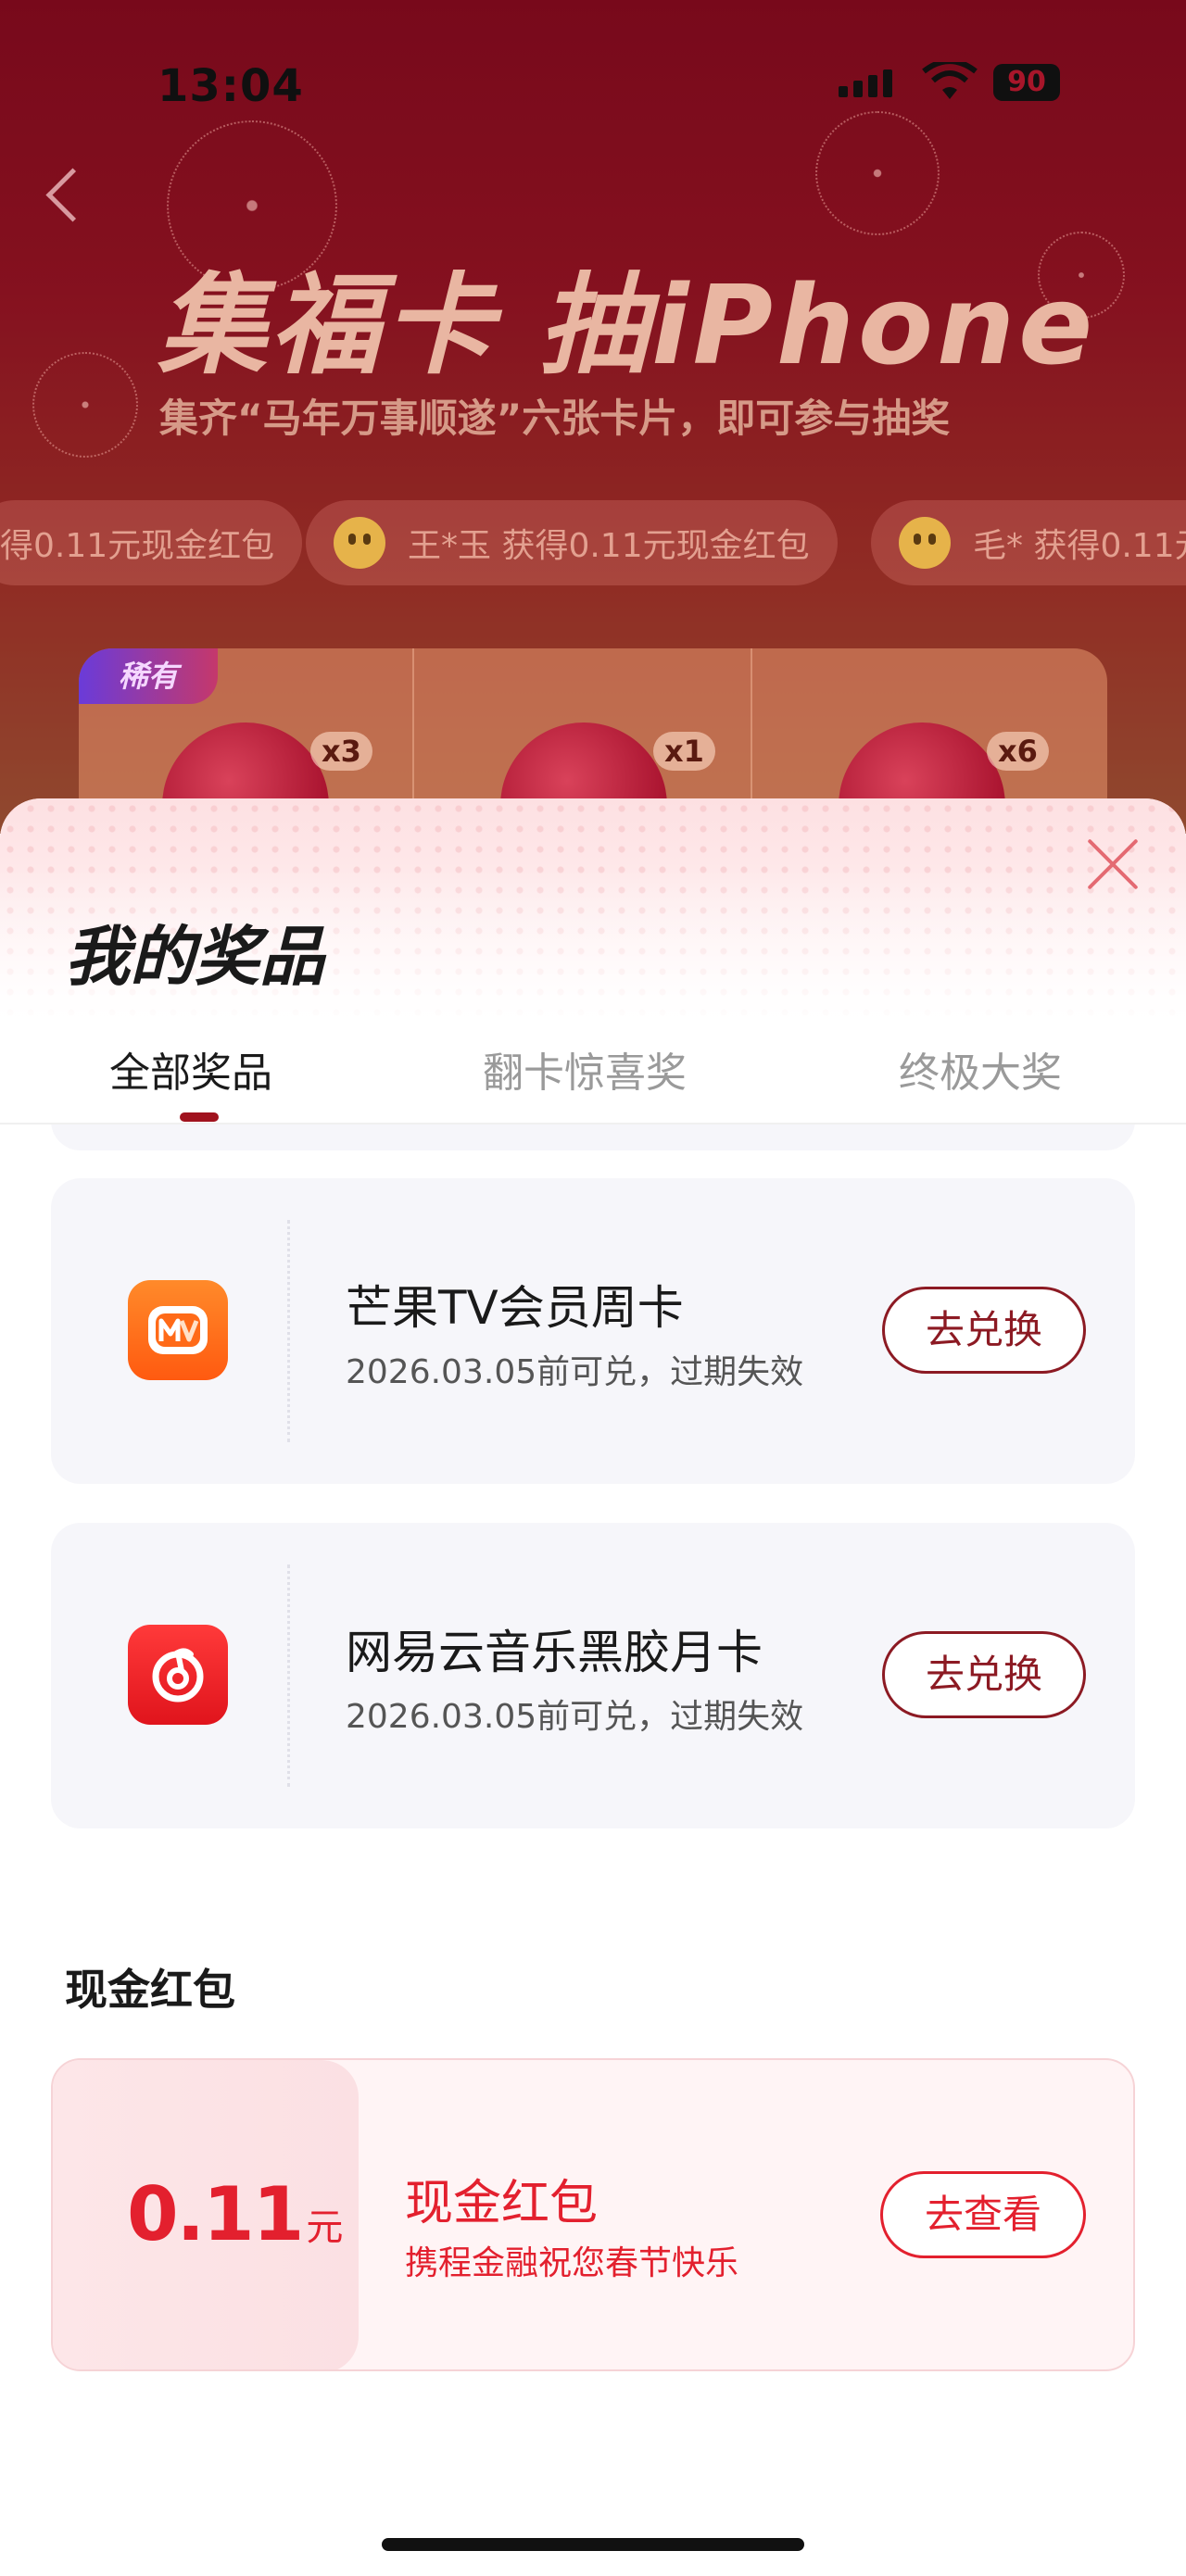 Image resolution: width=1186 pixels, height=2576 pixels. What do you see at coordinates (1018, 751) in the screenshot?
I see `card-count: x6` at bounding box center [1018, 751].